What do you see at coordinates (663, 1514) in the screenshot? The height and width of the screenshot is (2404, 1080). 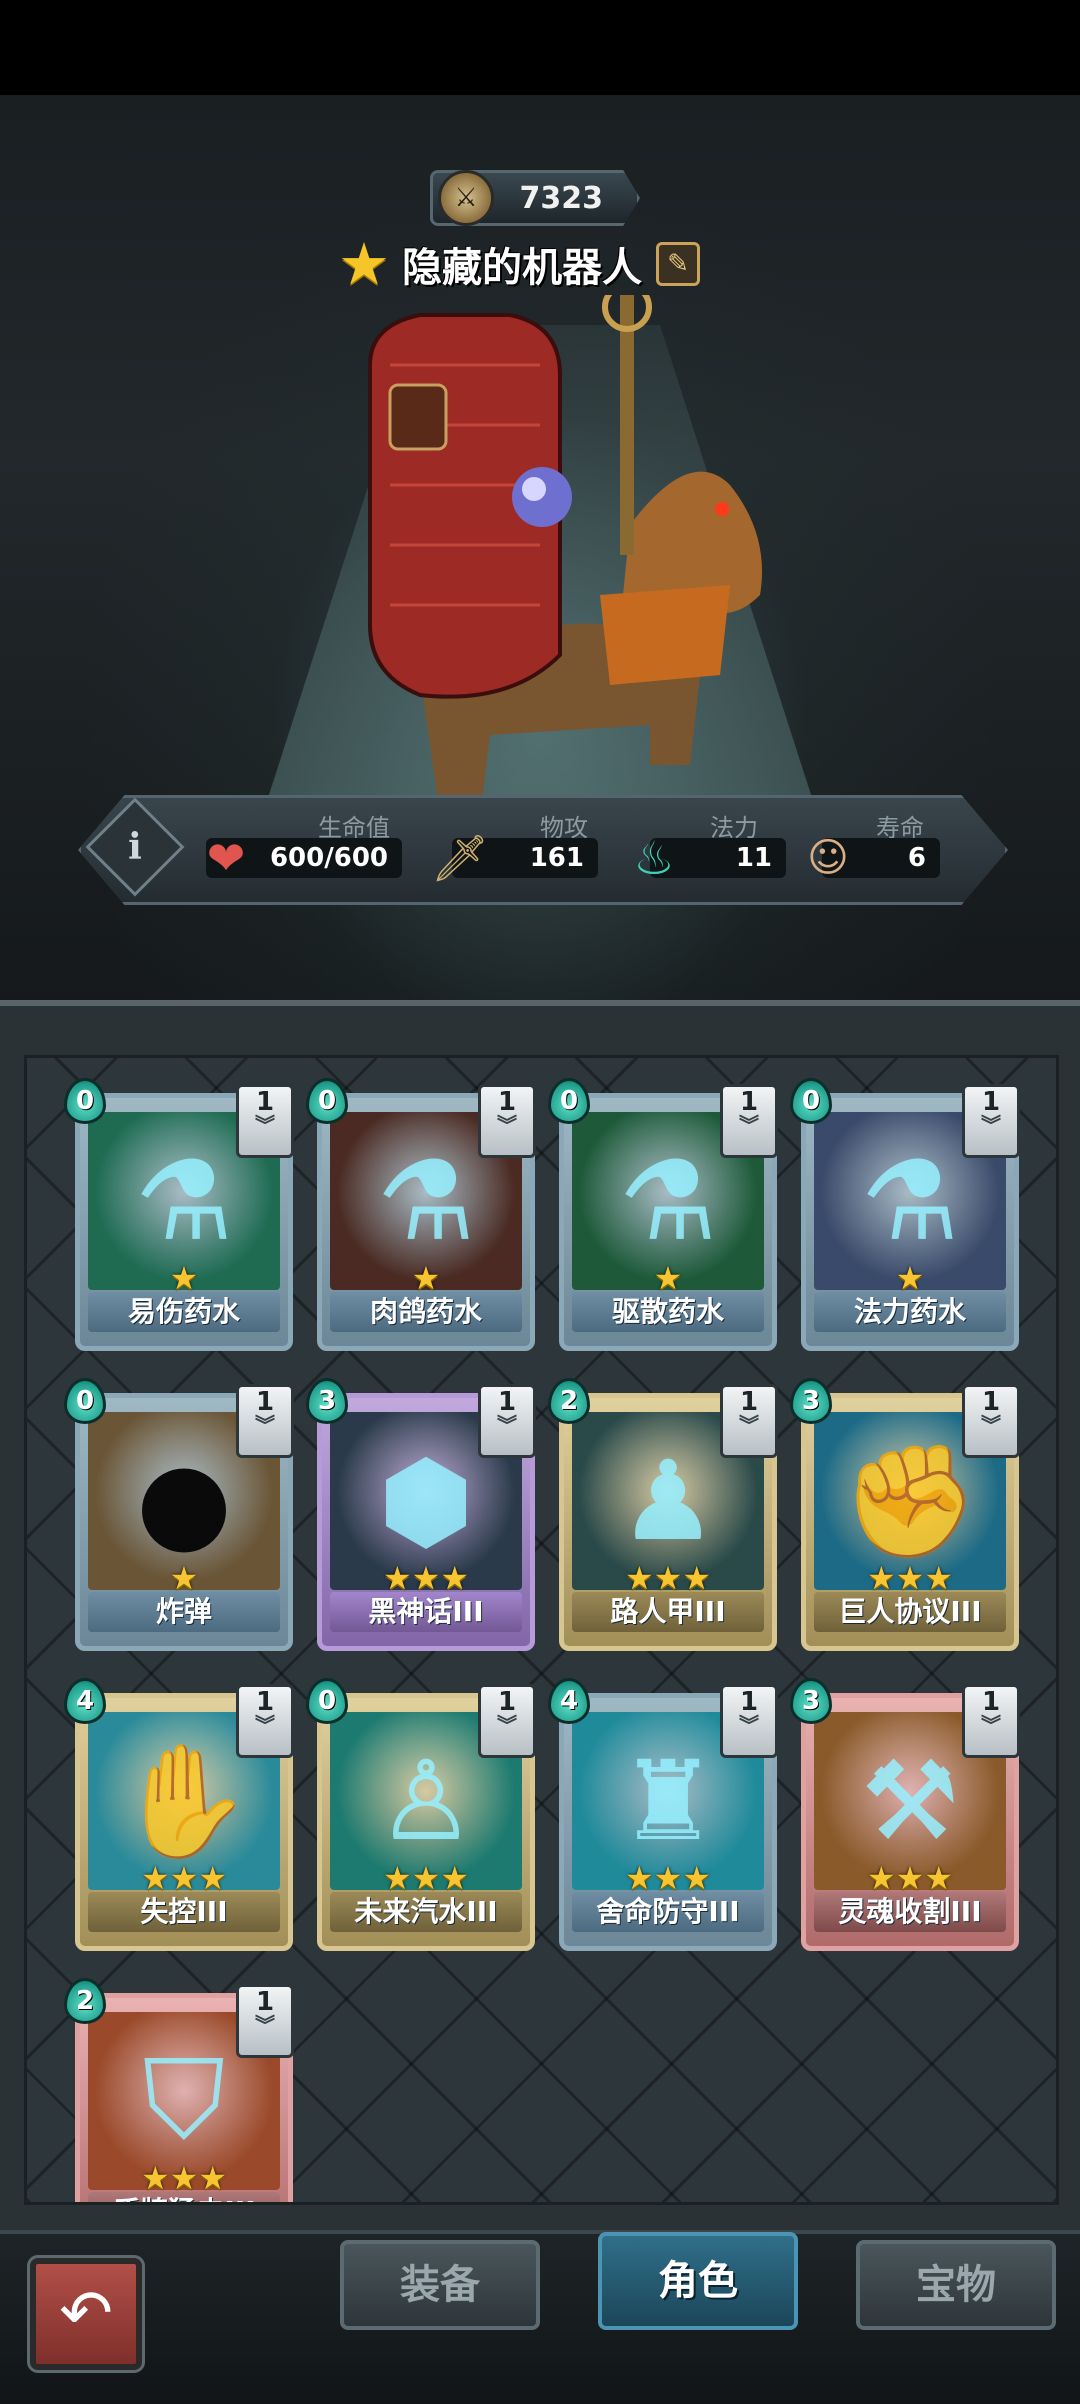 I see `skill-card: ♟ ★★★ 路人甲III 2 1 ︾` at bounding box center [663, 1514].